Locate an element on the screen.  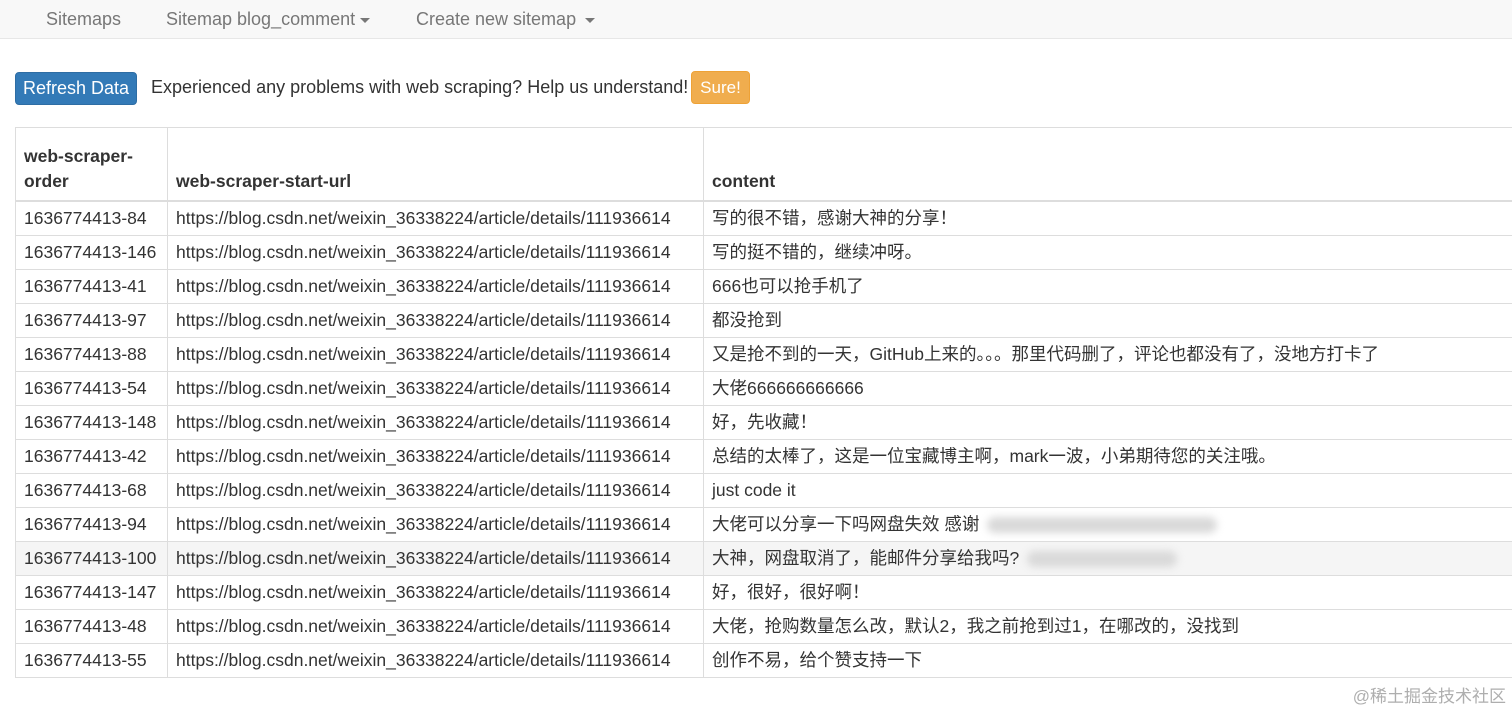
nav-sitemap-dropdown: Sitemap blog_comment is located at coordinates (268, 19).